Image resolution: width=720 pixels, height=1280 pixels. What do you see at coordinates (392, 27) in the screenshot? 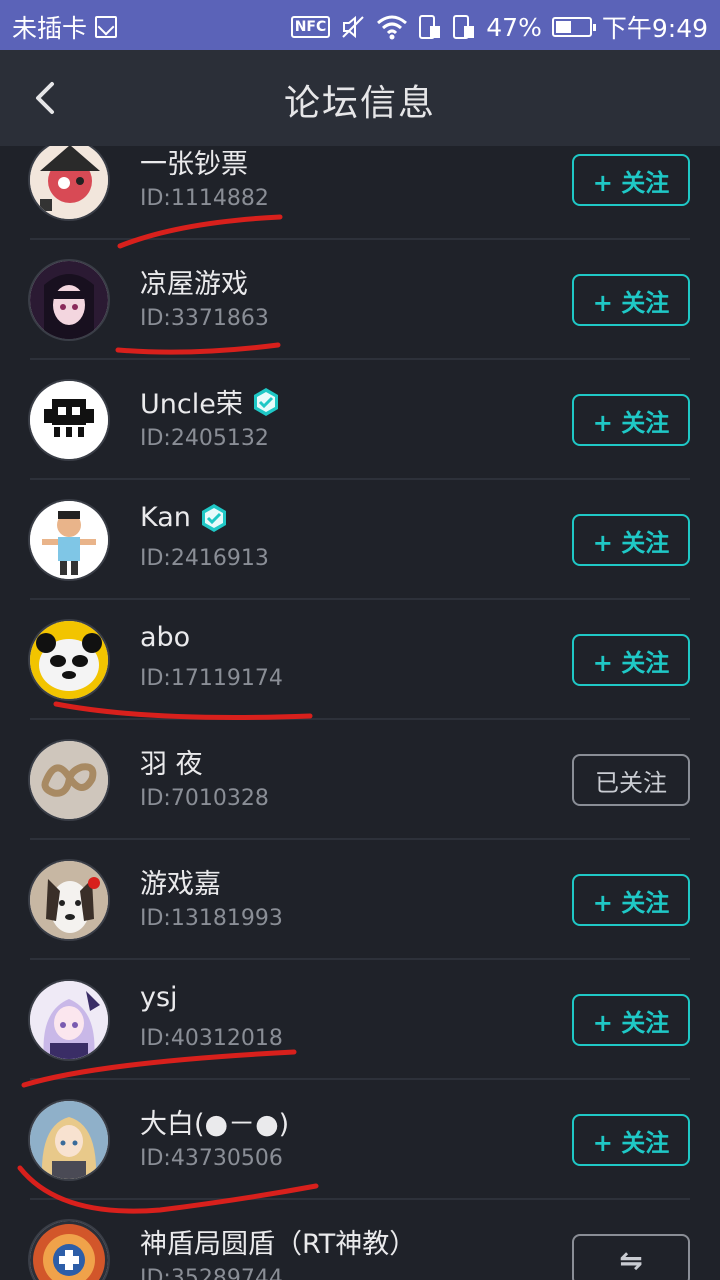
I see `wifi-icon` at bounding box center [392, 27].